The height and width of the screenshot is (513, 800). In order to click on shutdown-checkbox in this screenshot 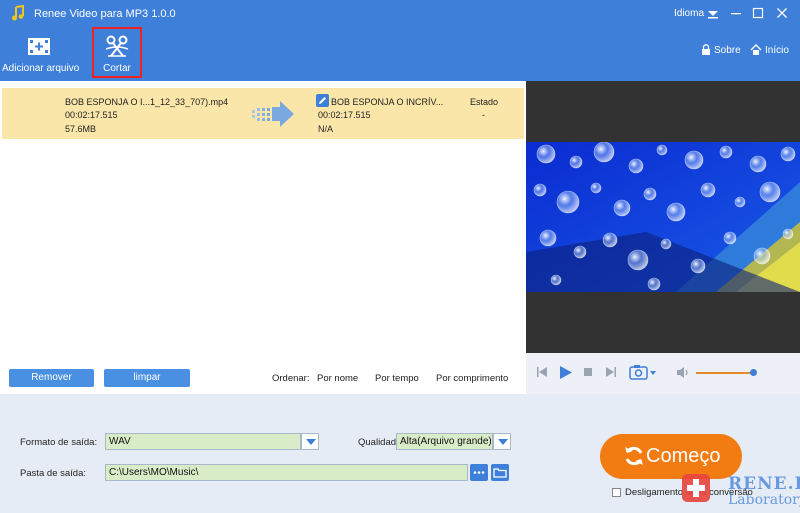, I will do `click(616, 492)`.